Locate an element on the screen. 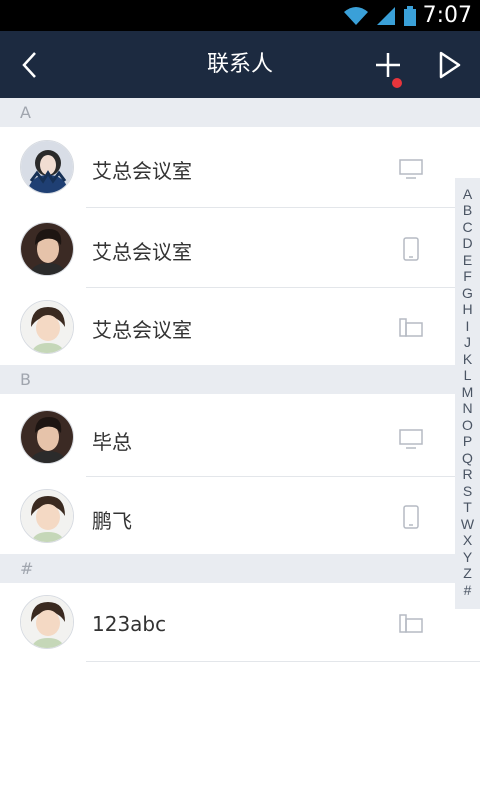 The height and width of the screenshot is (800, 480). index-letter: Z is located at coordinates (467, 573).